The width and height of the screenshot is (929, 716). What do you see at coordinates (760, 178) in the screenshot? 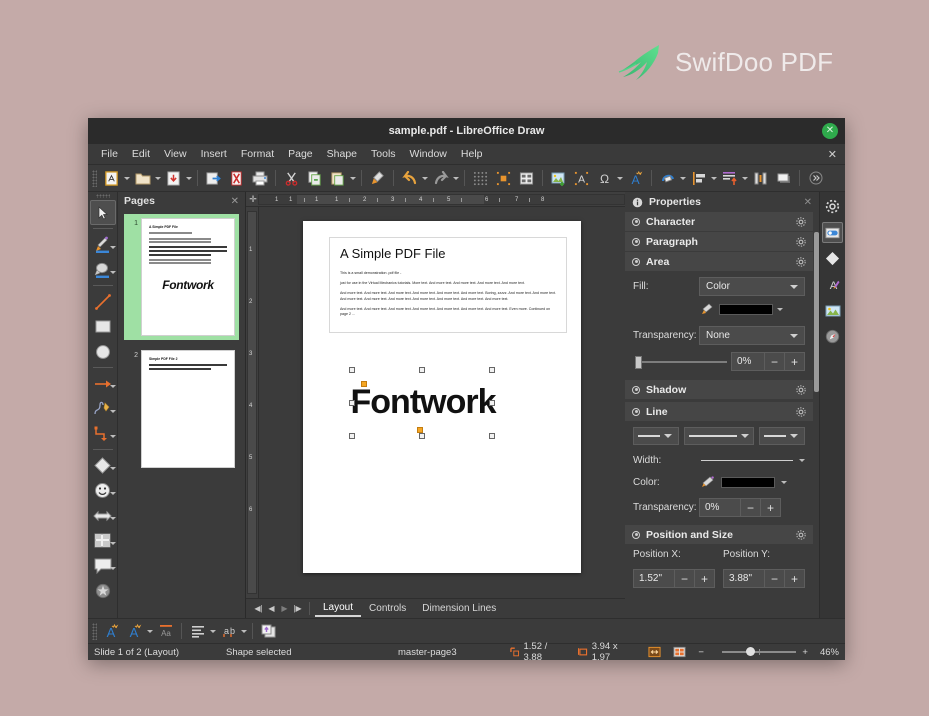
I see `distribute-selection-icon` at bounding box center [760, 178].